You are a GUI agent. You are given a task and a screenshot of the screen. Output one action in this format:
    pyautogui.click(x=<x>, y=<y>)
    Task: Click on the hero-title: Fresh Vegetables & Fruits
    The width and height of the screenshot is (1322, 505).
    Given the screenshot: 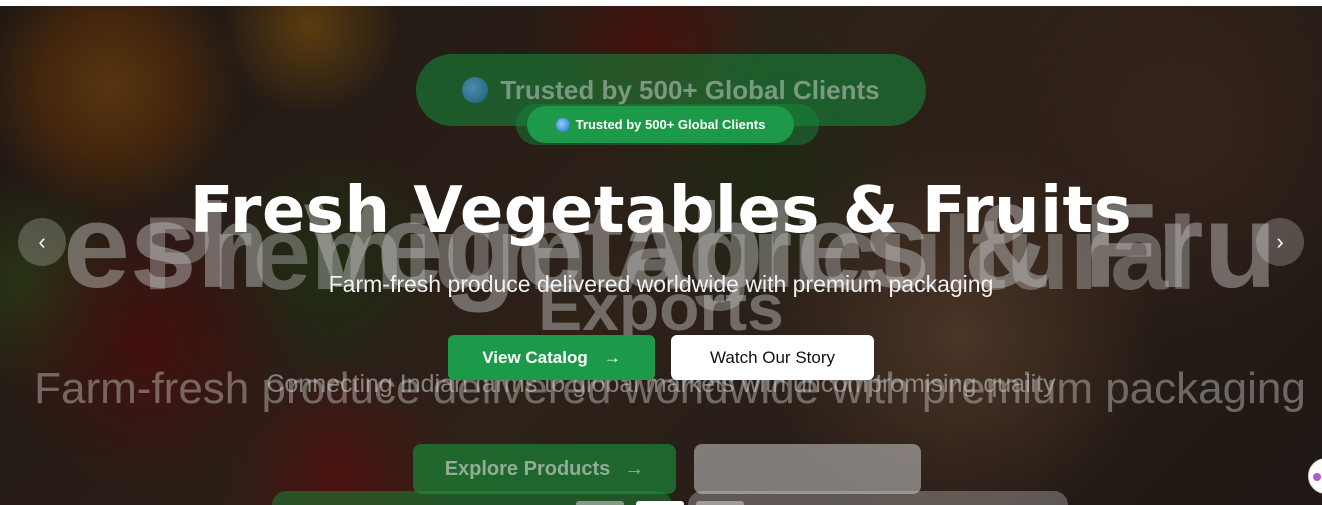 What is the action you would take?
    pyautogui.click(x=661, y=211)
    